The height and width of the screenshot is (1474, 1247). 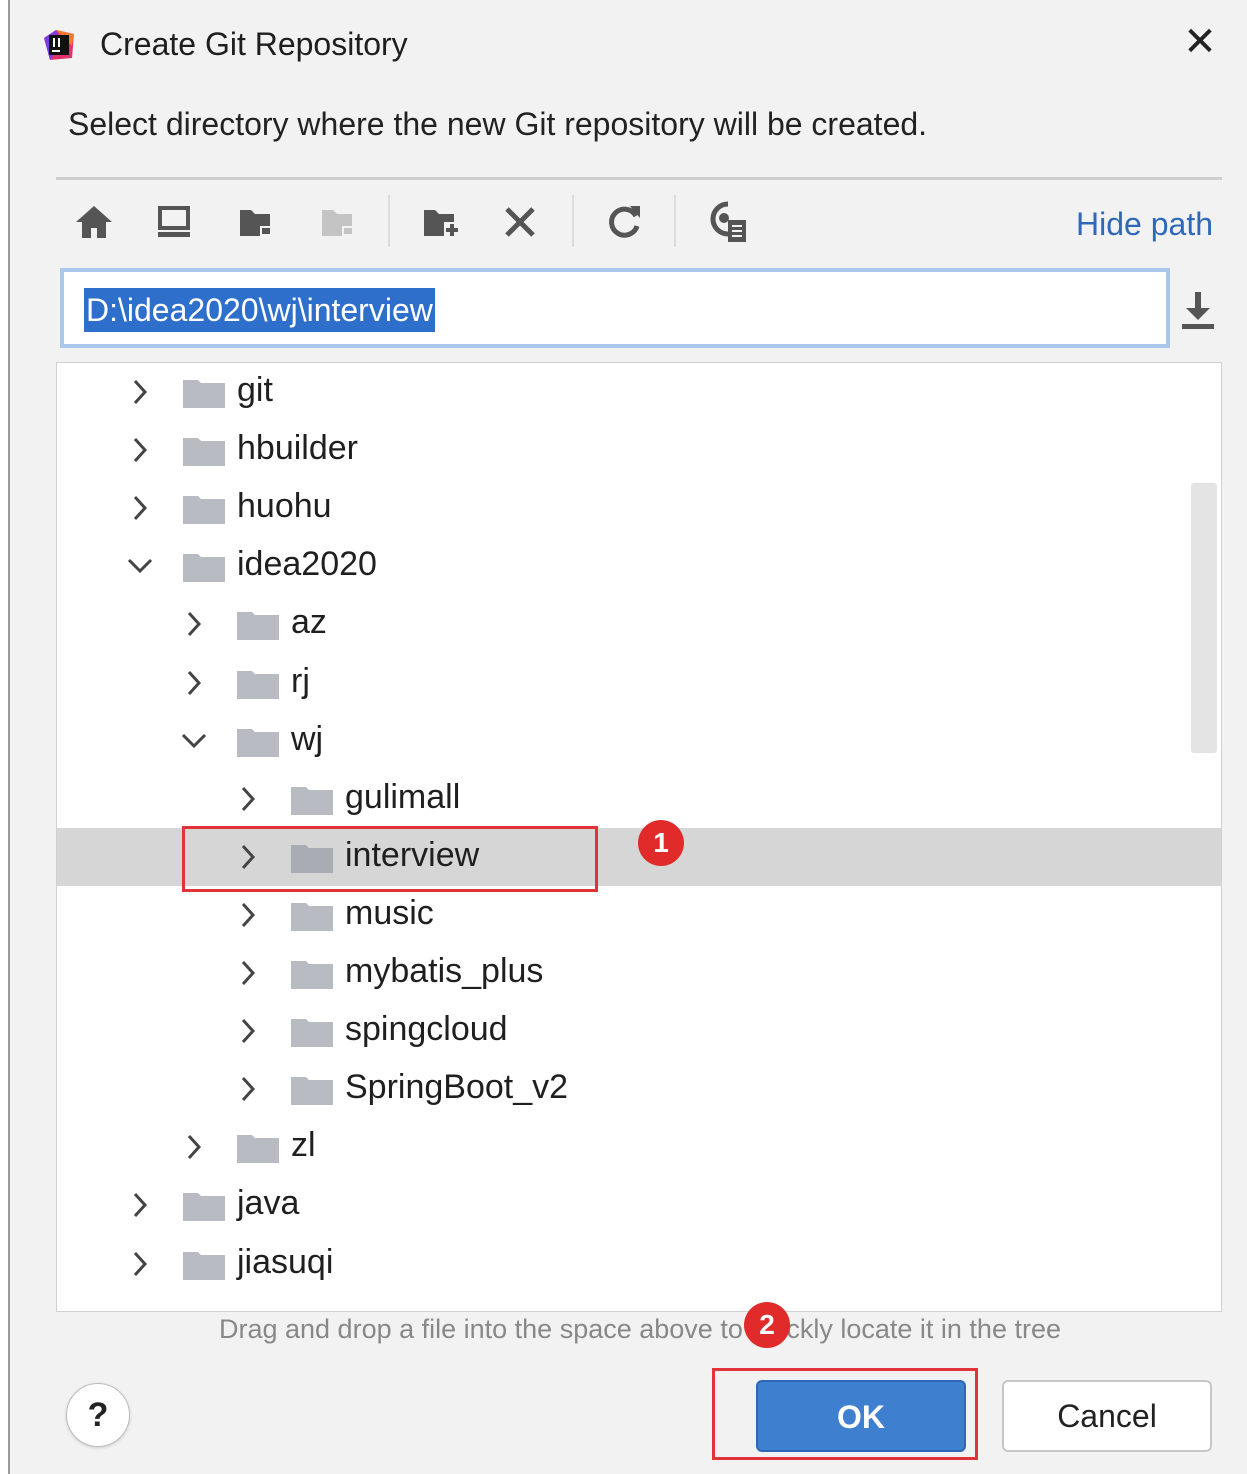 I want to click on tree-item-label: wj, so click(x=307, y=739).